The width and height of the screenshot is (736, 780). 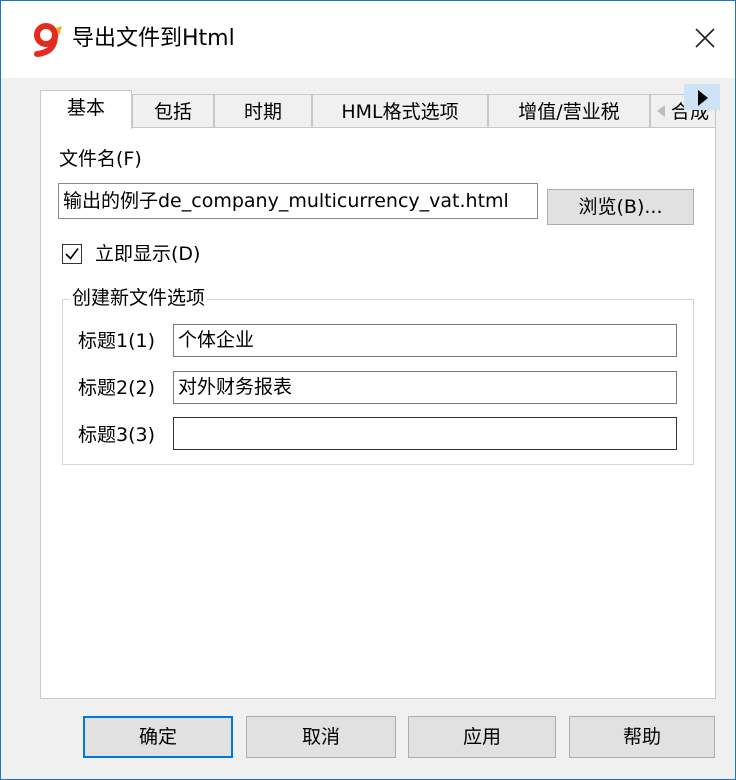 I want to click on tab-vat: 增值/营业税, so click(x=569, y=111).